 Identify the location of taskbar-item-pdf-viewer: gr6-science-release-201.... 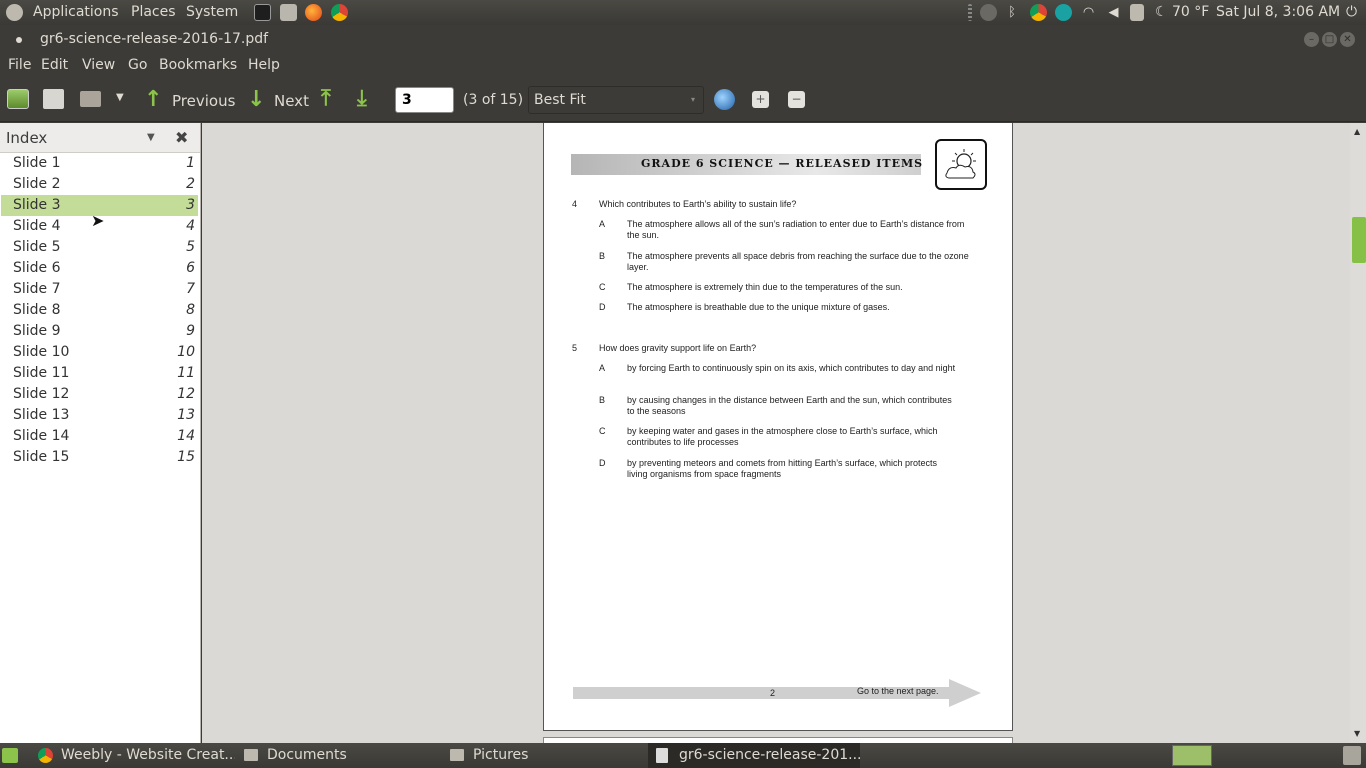
(754, 755).